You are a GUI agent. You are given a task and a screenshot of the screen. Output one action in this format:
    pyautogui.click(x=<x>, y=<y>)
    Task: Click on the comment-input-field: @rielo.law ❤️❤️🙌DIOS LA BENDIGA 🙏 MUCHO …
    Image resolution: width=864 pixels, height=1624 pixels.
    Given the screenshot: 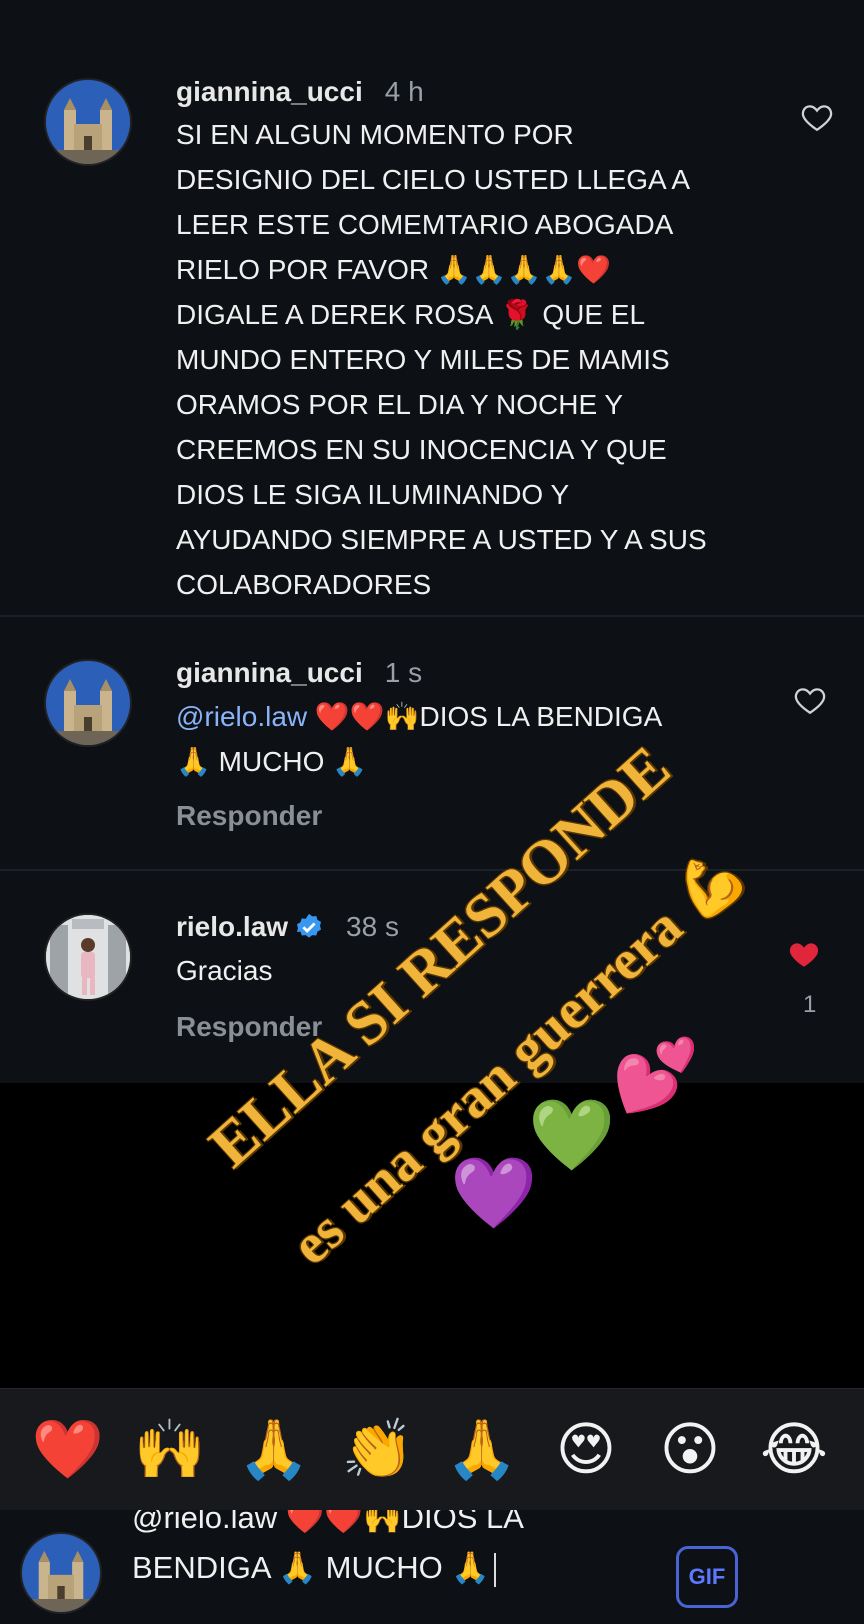 What is the action you would take?
    pyautogui.click(x=392, y=1567)
    